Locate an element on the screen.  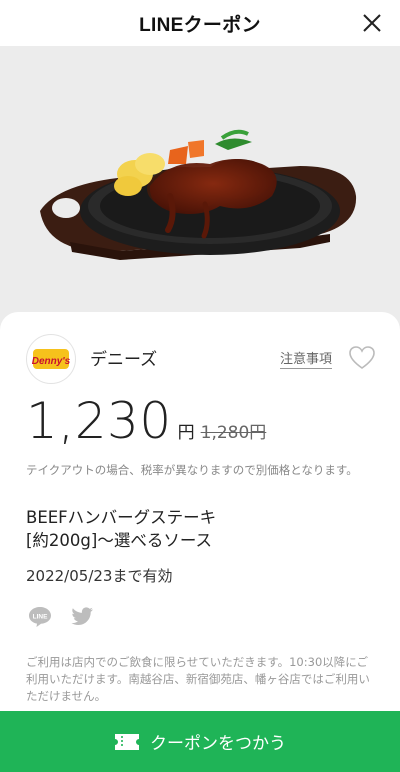
coupon-title-line2: [約200g]〜選べるソース is located at coordinates (119, 540).